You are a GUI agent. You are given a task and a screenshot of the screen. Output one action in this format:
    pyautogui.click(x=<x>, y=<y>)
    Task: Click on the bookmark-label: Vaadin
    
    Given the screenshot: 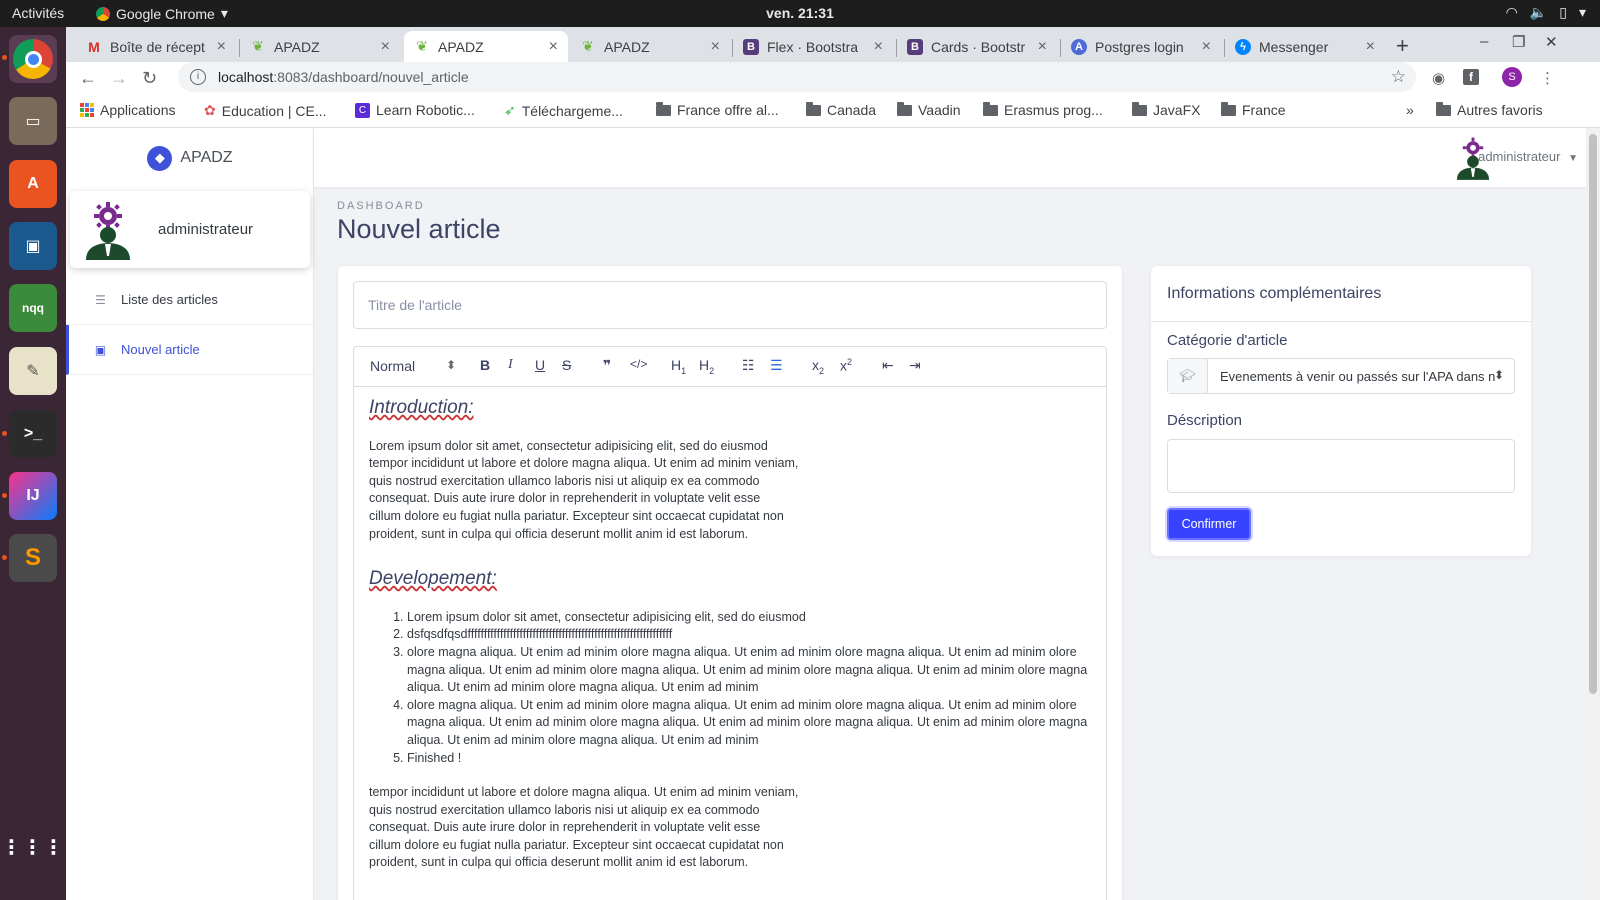 What is the action you would take?
    pyautogui.click(x=939, y=110)
    